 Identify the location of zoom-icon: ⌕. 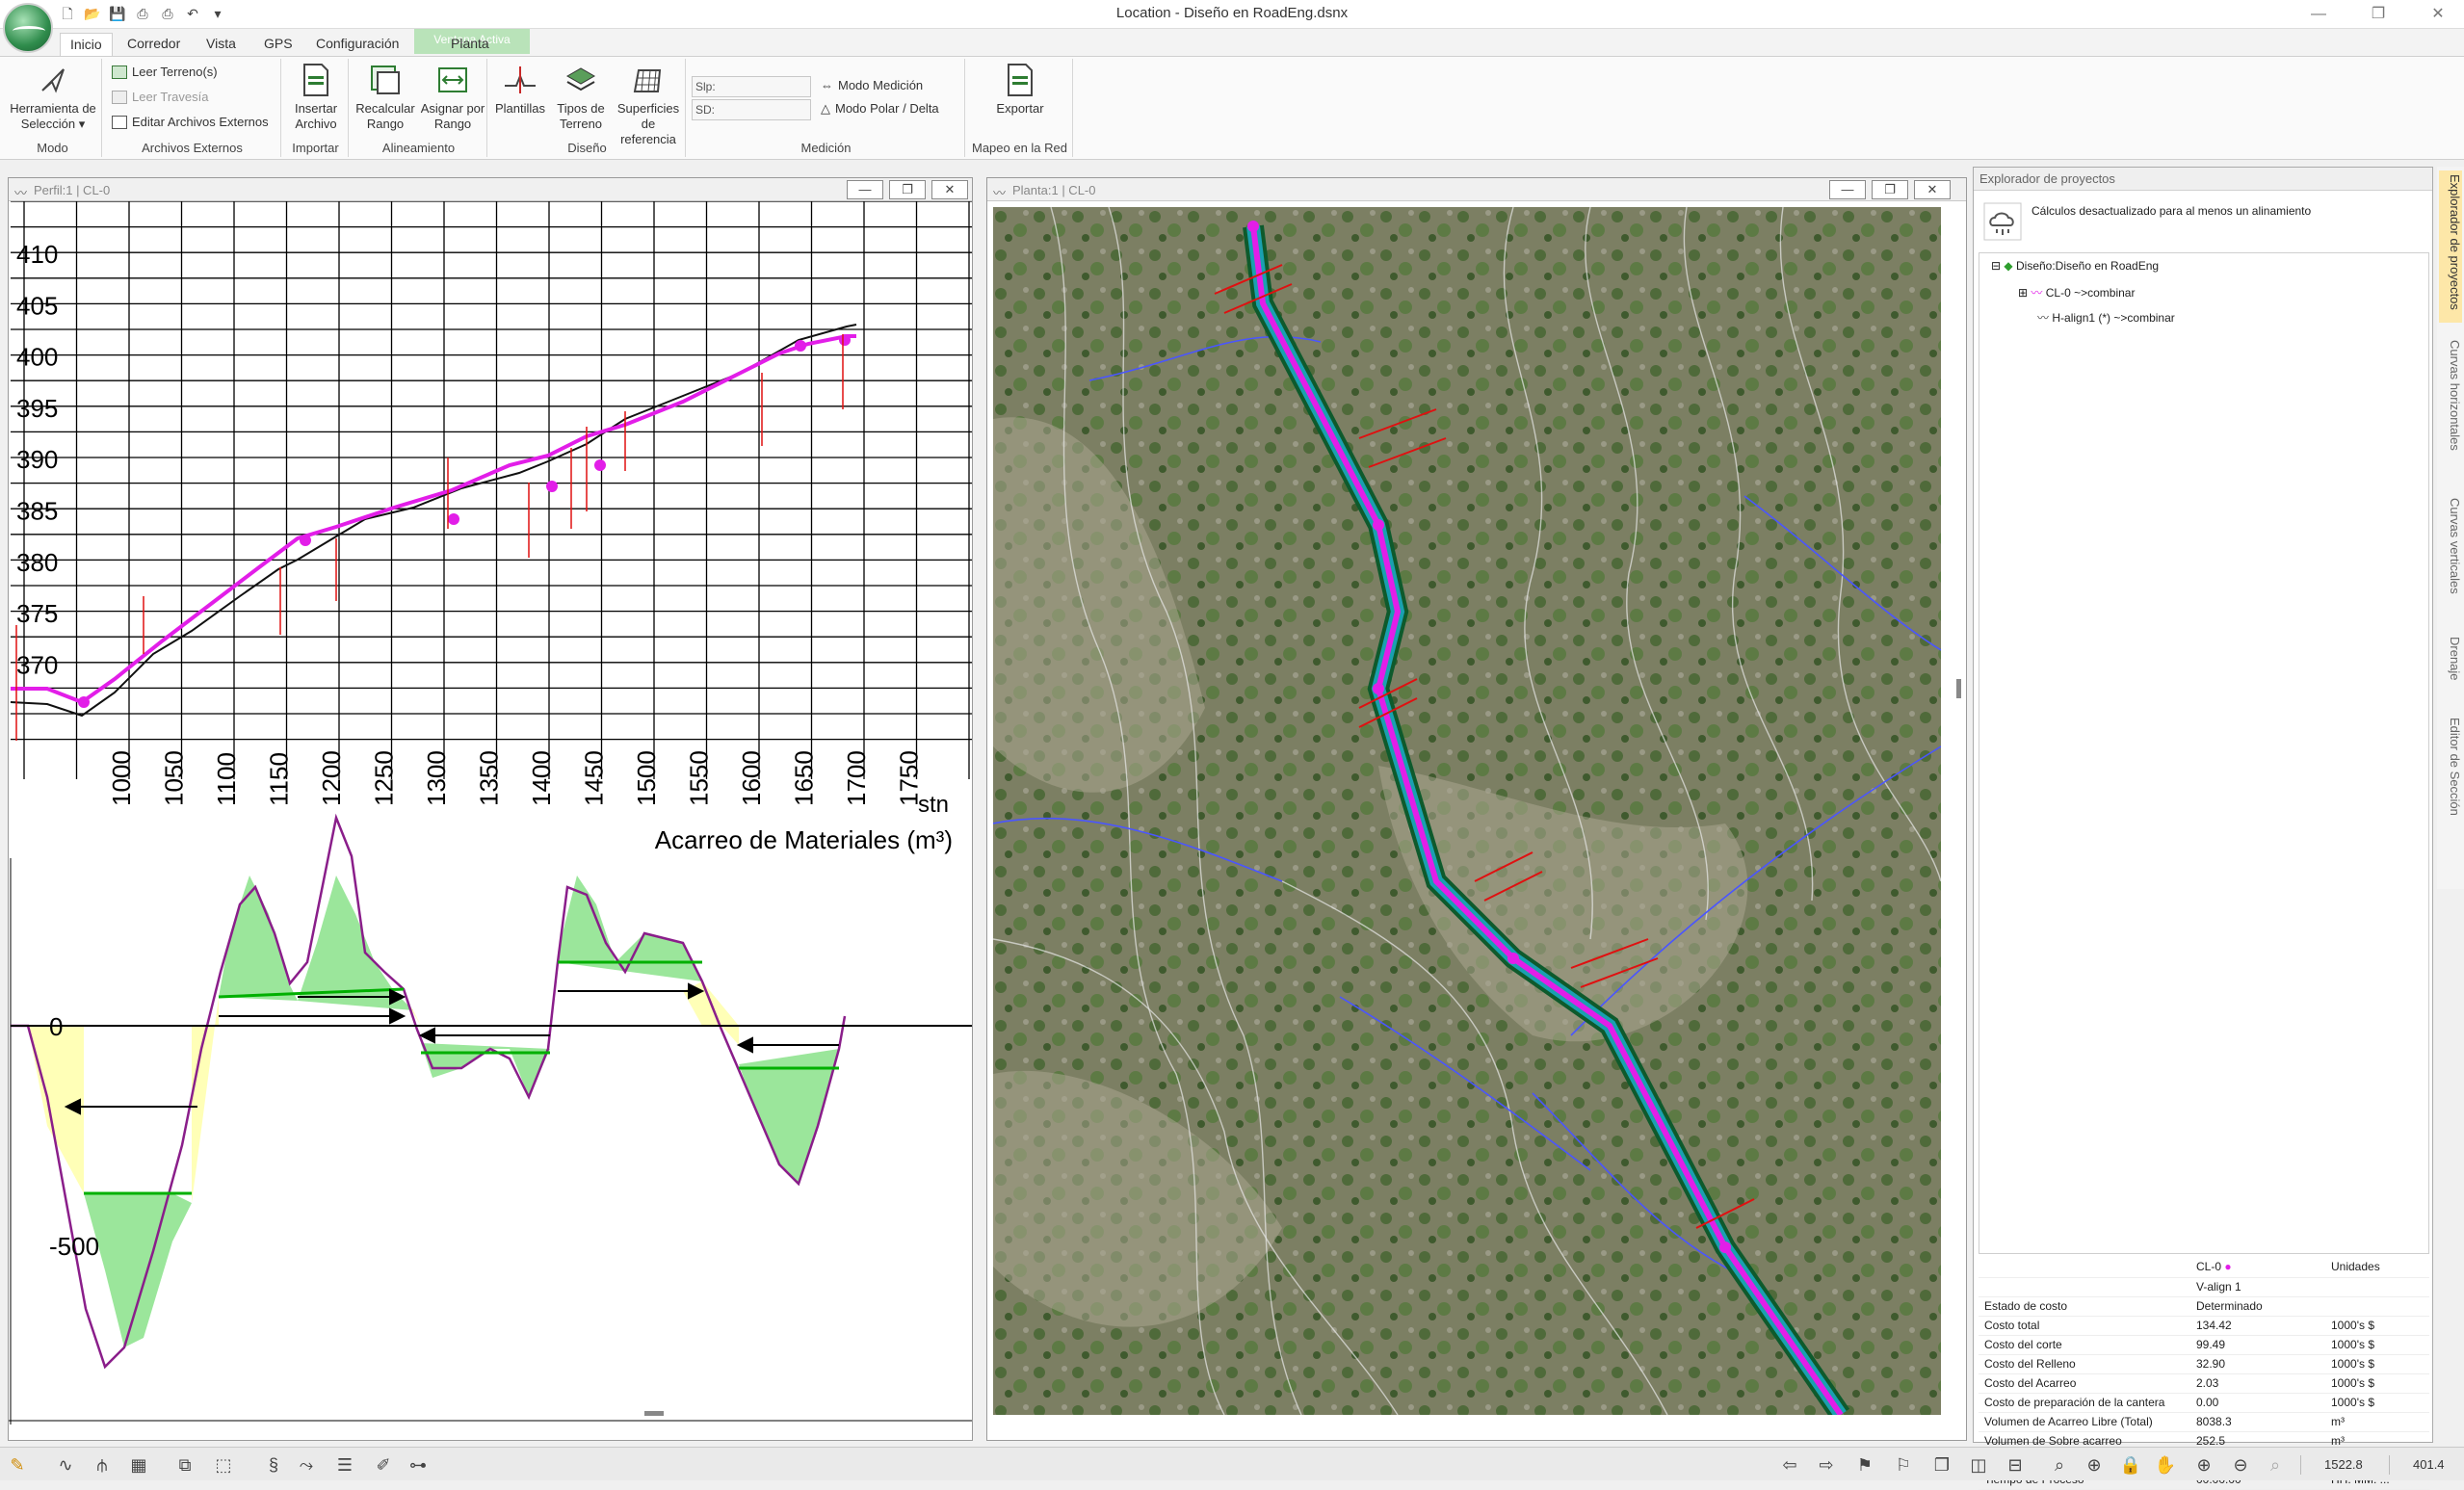
(2059, 1465).